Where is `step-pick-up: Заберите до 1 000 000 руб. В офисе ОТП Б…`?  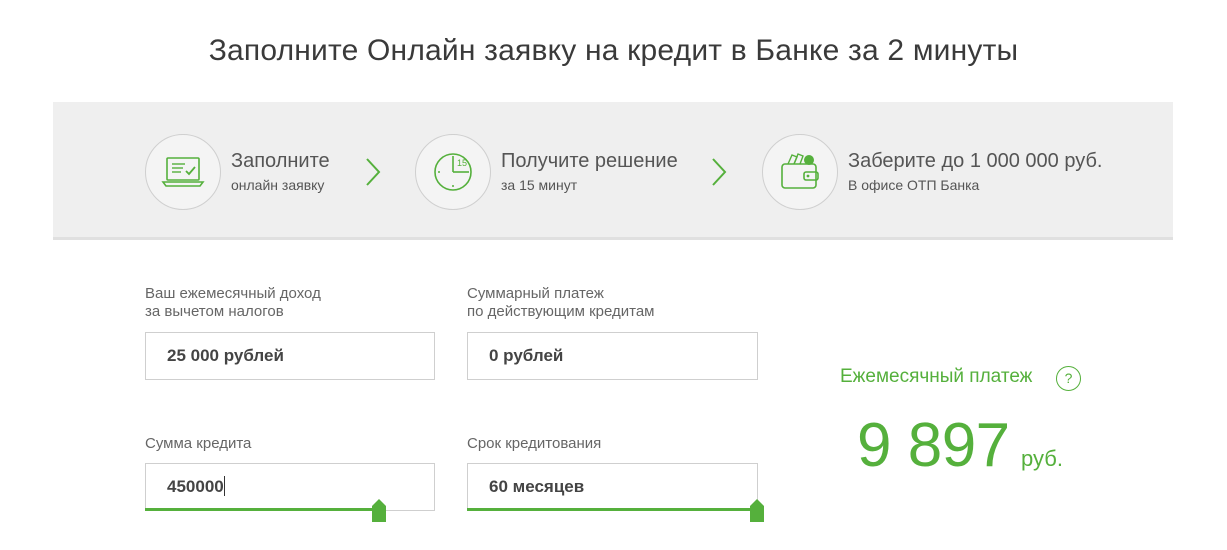 step-pick-up: Заберите до 1 000 000 руб. В офисе ОТП Б… is located at coordinates (932, 172).